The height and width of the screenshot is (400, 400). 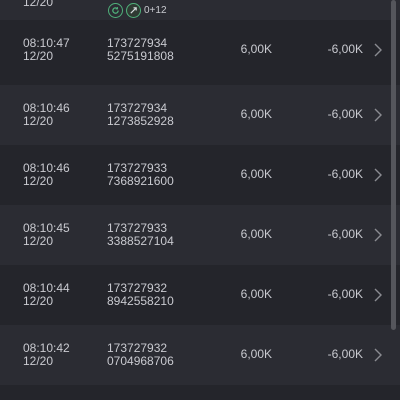 What do you see at coordinates (140, 241) in the screenshot?
I see `bet-id-line2: 3388527104` at bounding box center [140, 241].